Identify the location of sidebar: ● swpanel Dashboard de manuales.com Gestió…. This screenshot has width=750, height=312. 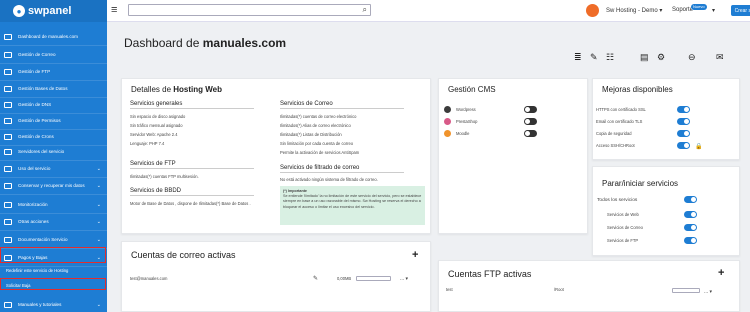
(53, 156).